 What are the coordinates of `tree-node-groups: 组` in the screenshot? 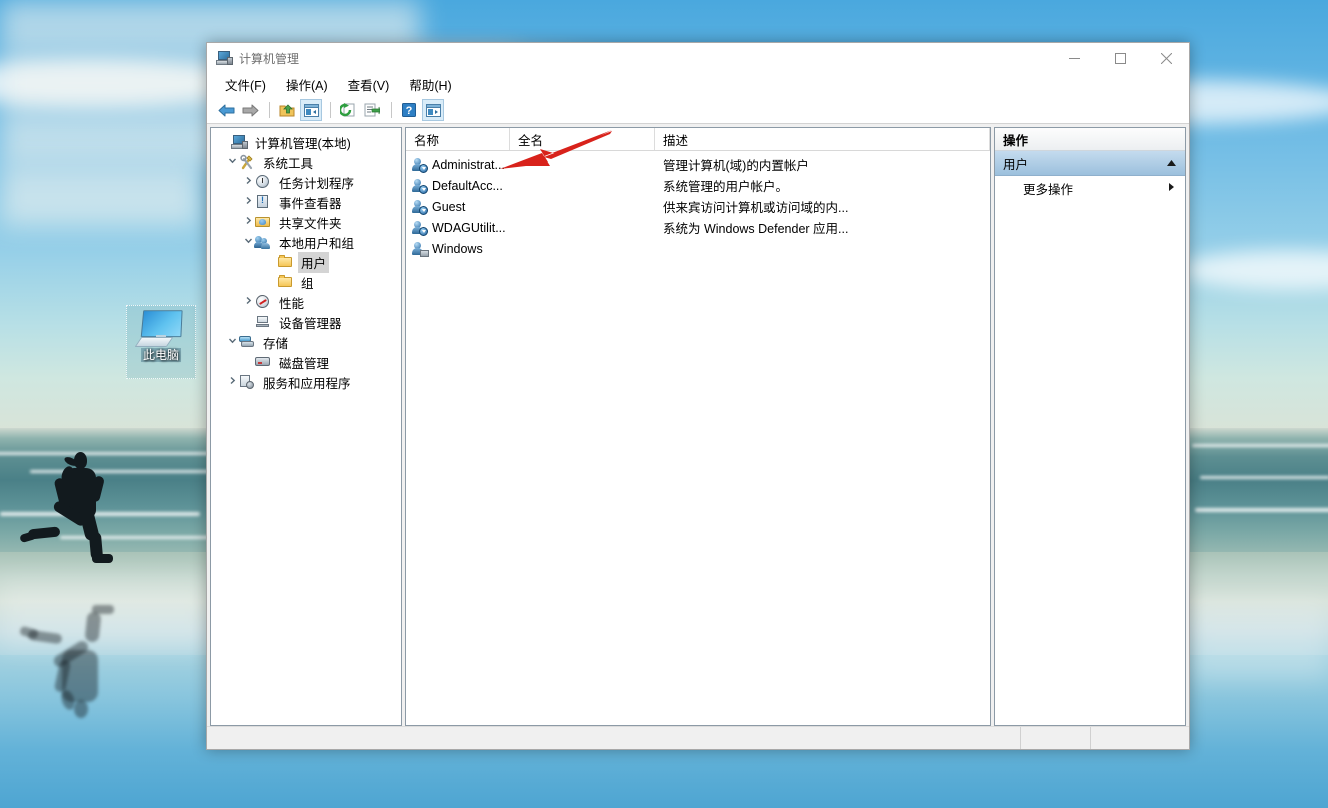 It's located at (306, 282).